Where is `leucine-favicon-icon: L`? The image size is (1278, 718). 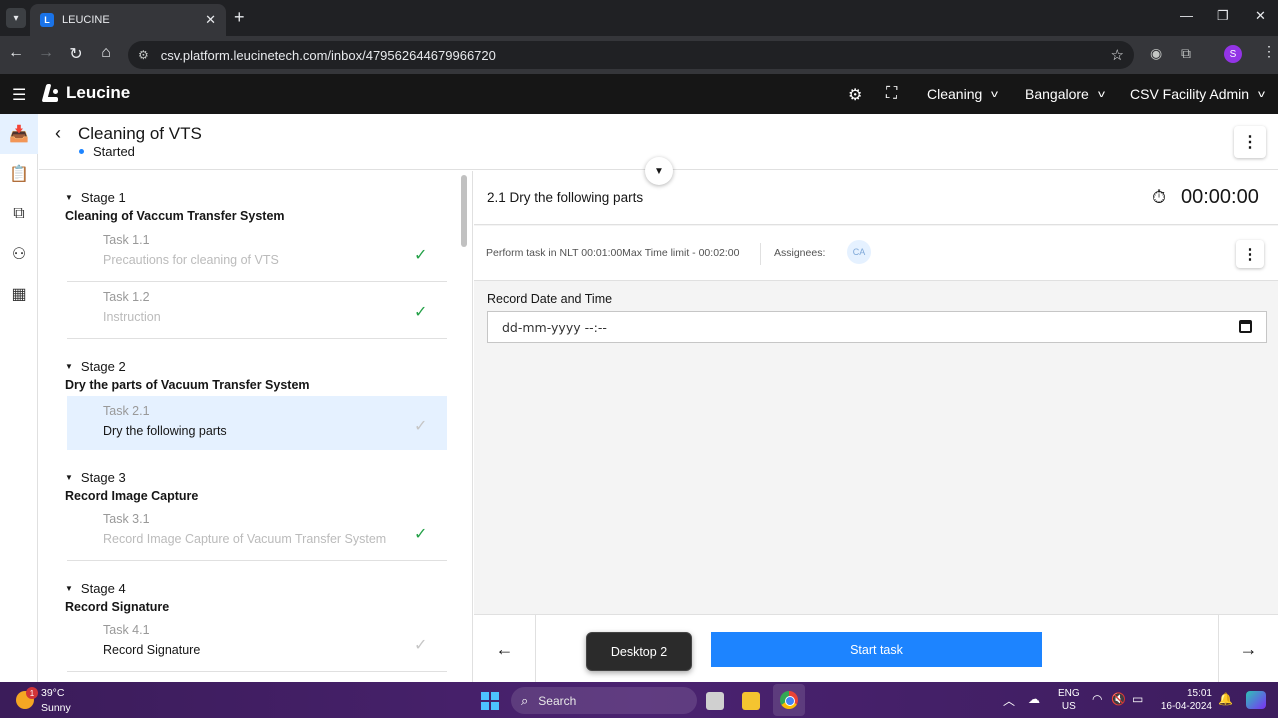
leucine-favicon-icon: L is located at coordinates (47, 20).